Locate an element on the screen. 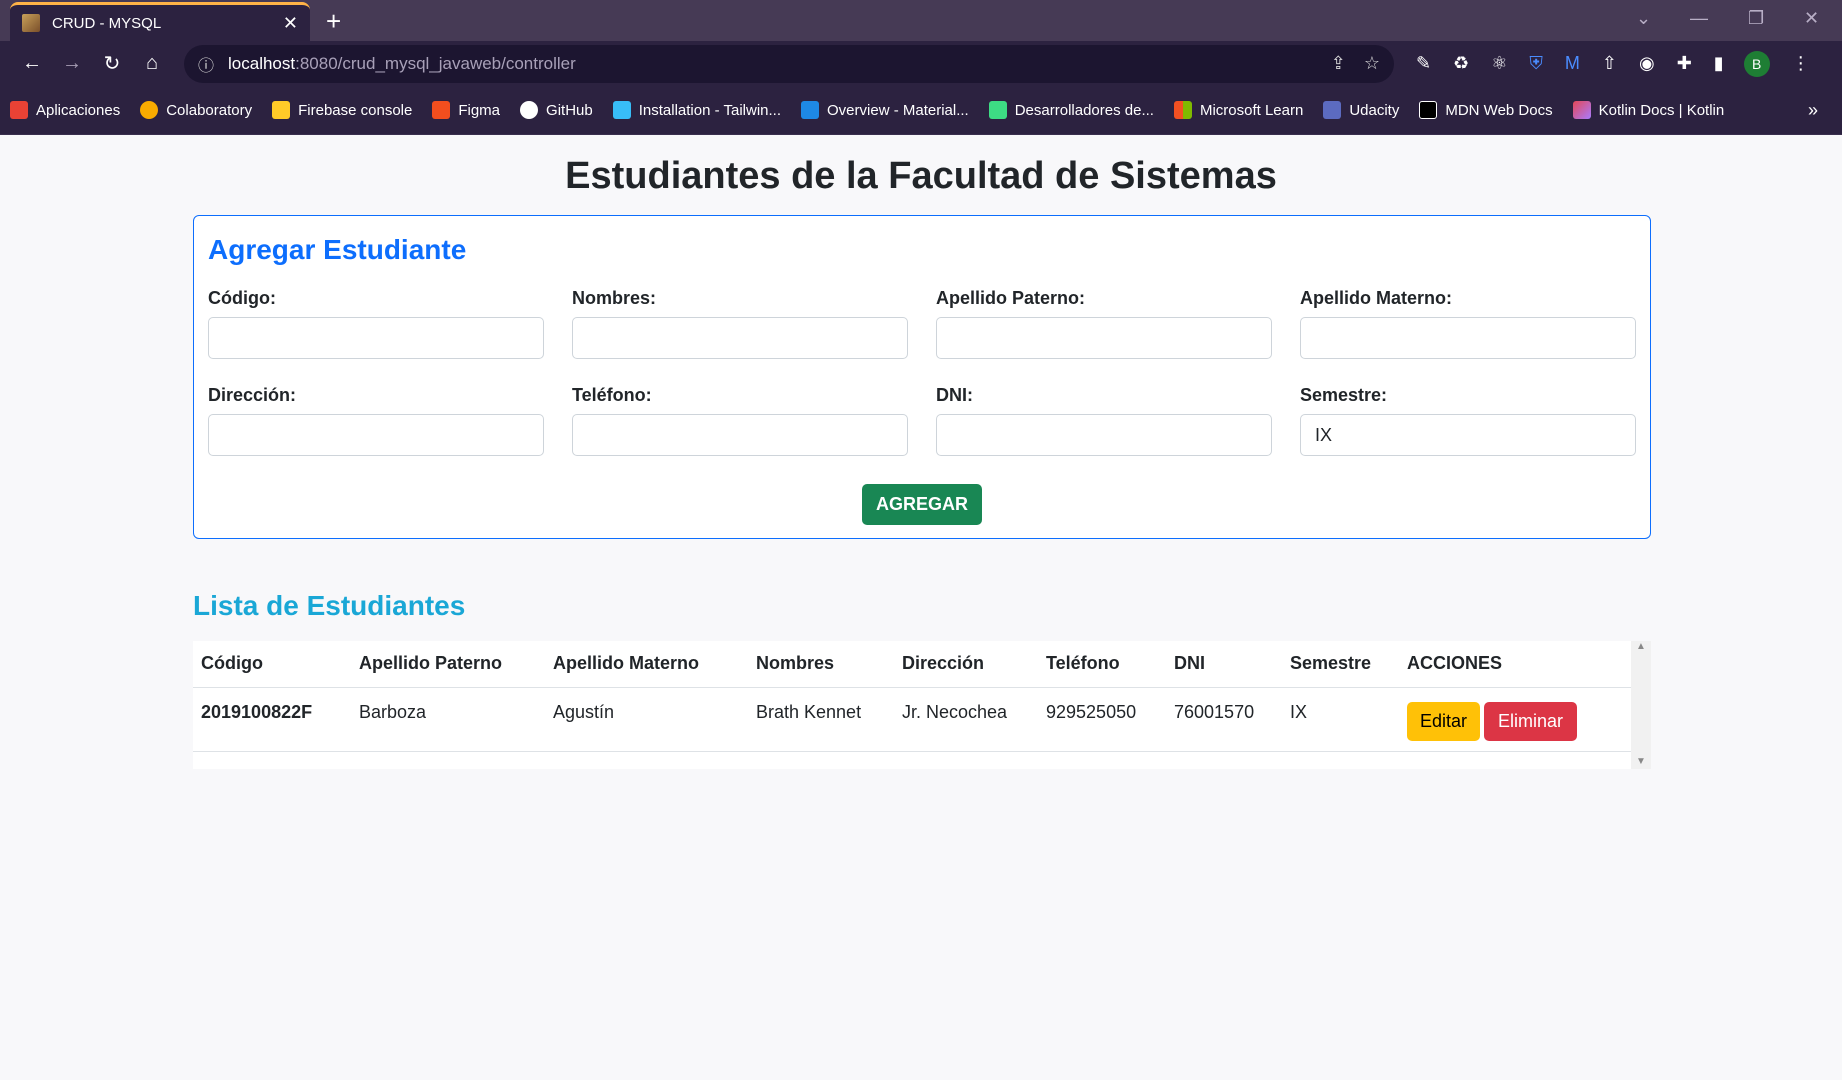 Image resolution: width=1842 pixels, height=1080 pixels. site-info-icon: ⓘ is located at coordinates (206, 64).